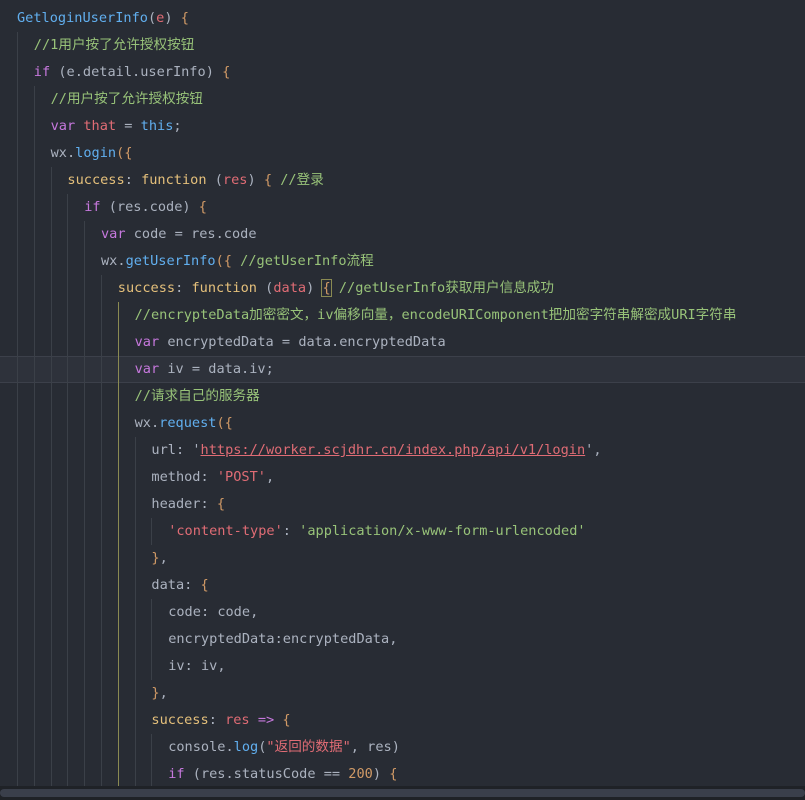 The image size is (805, 800). I want to click on code-line: code: code,, so click(402, 612).